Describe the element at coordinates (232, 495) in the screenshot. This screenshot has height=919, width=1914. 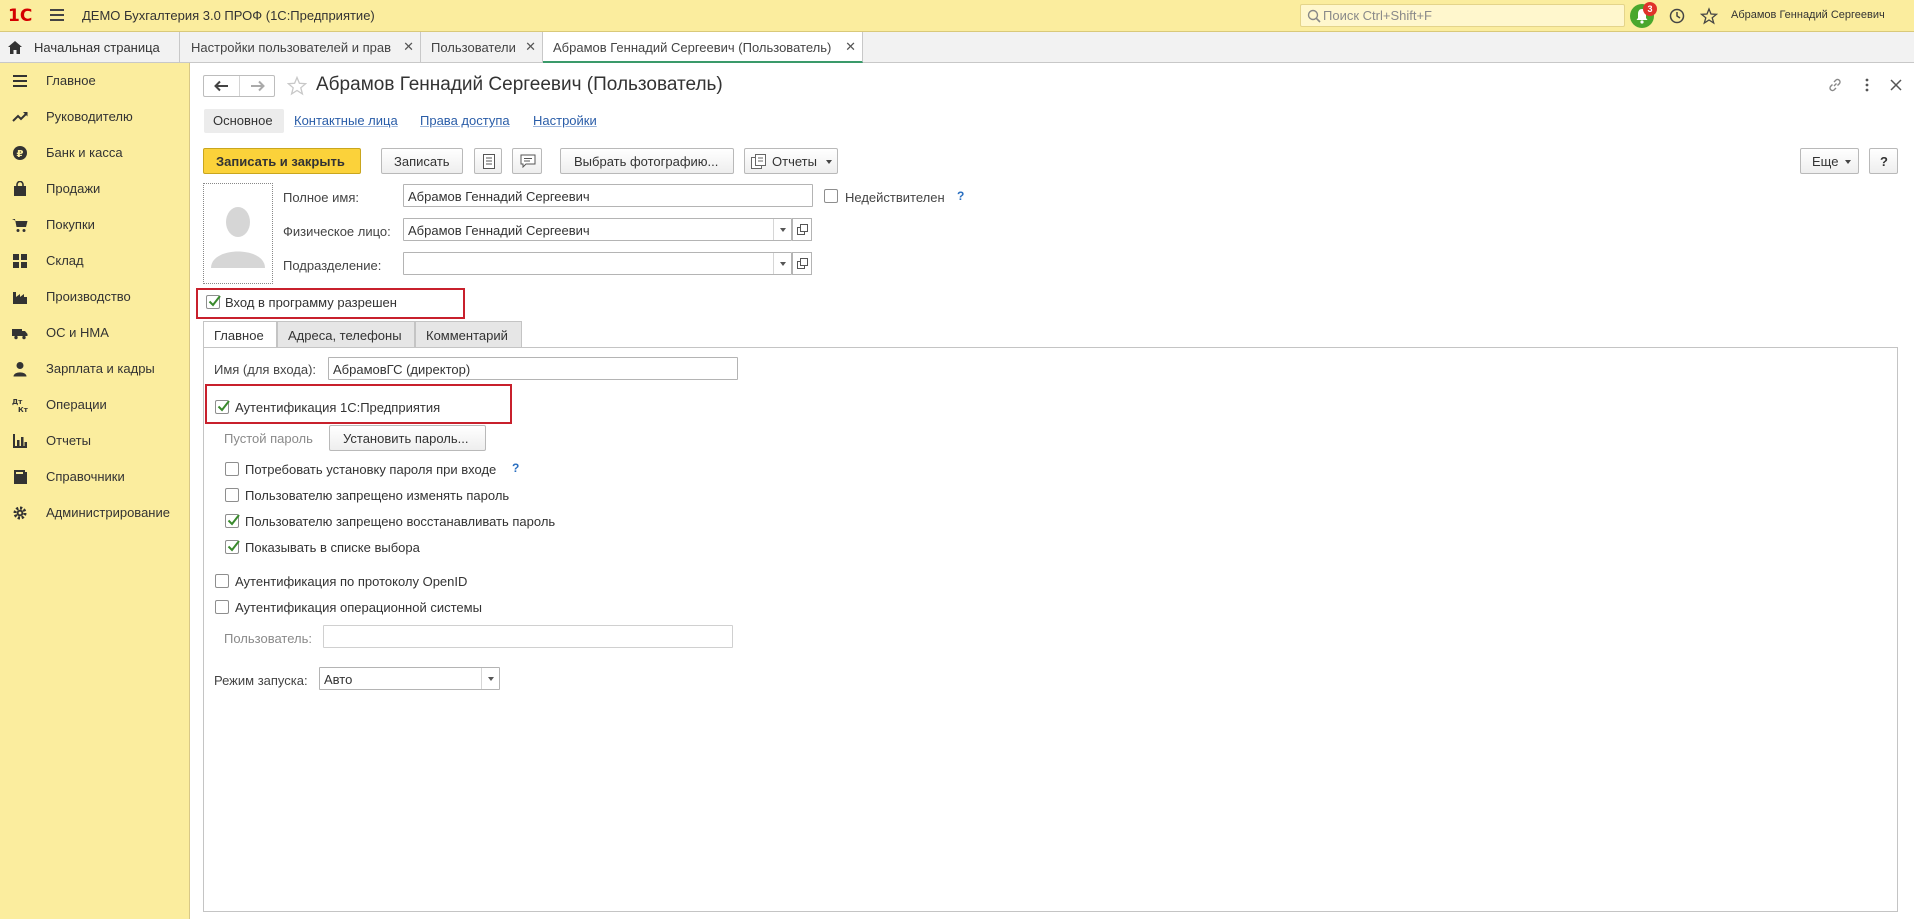
I see `forbid-change-checkbox` at that location.